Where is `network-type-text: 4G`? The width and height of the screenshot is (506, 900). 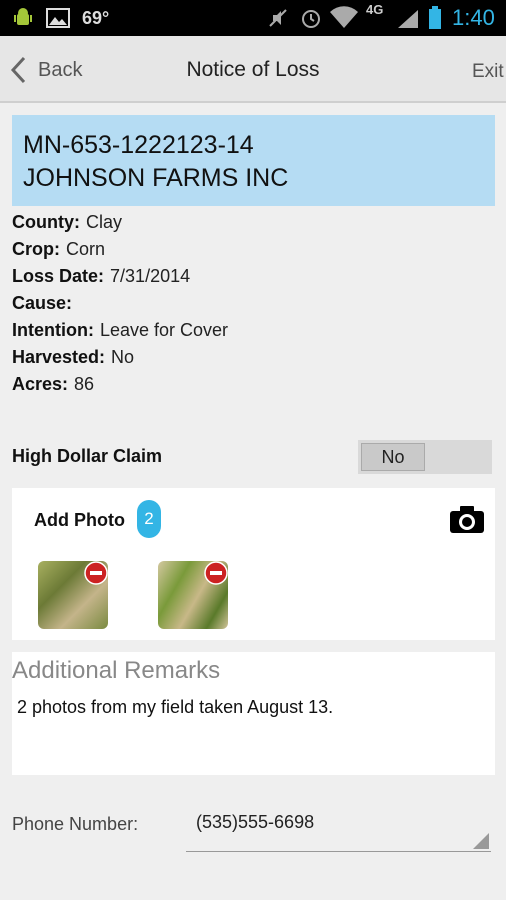
network-type-text: 4G is located at coordinates (375, 9).